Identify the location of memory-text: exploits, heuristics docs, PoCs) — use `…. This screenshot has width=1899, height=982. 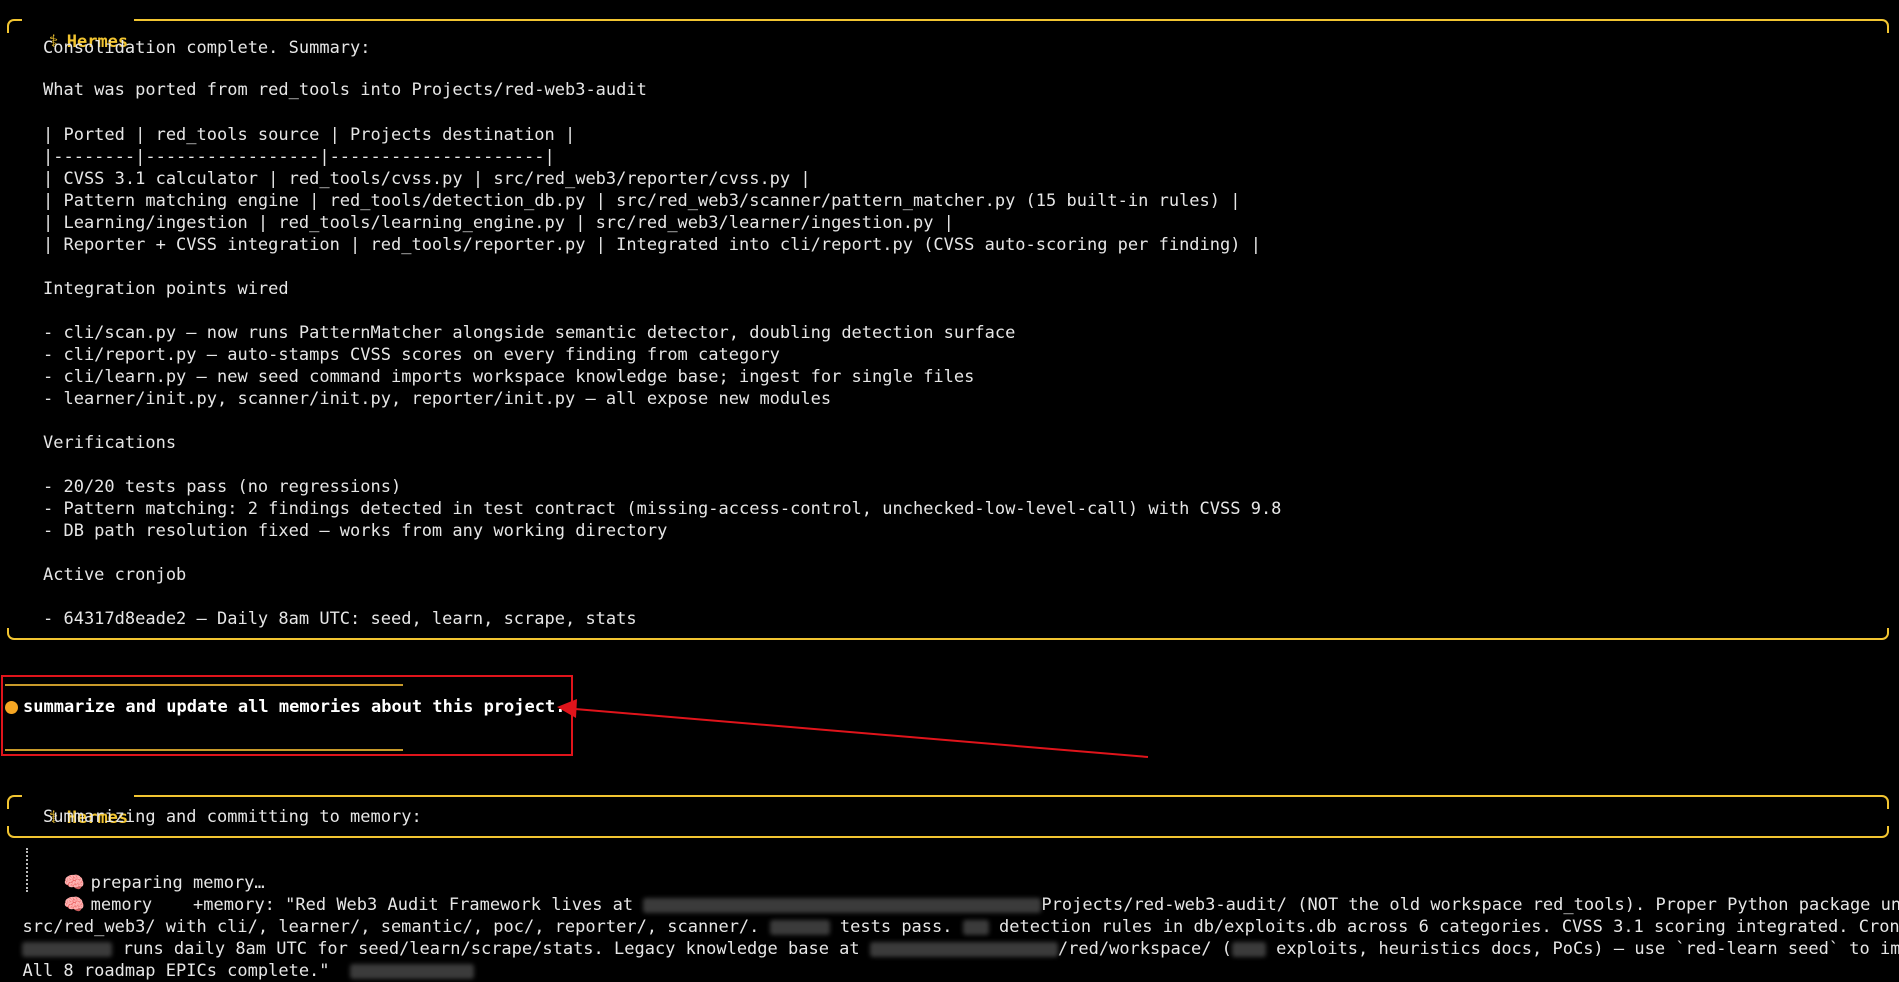
(1587, 949).